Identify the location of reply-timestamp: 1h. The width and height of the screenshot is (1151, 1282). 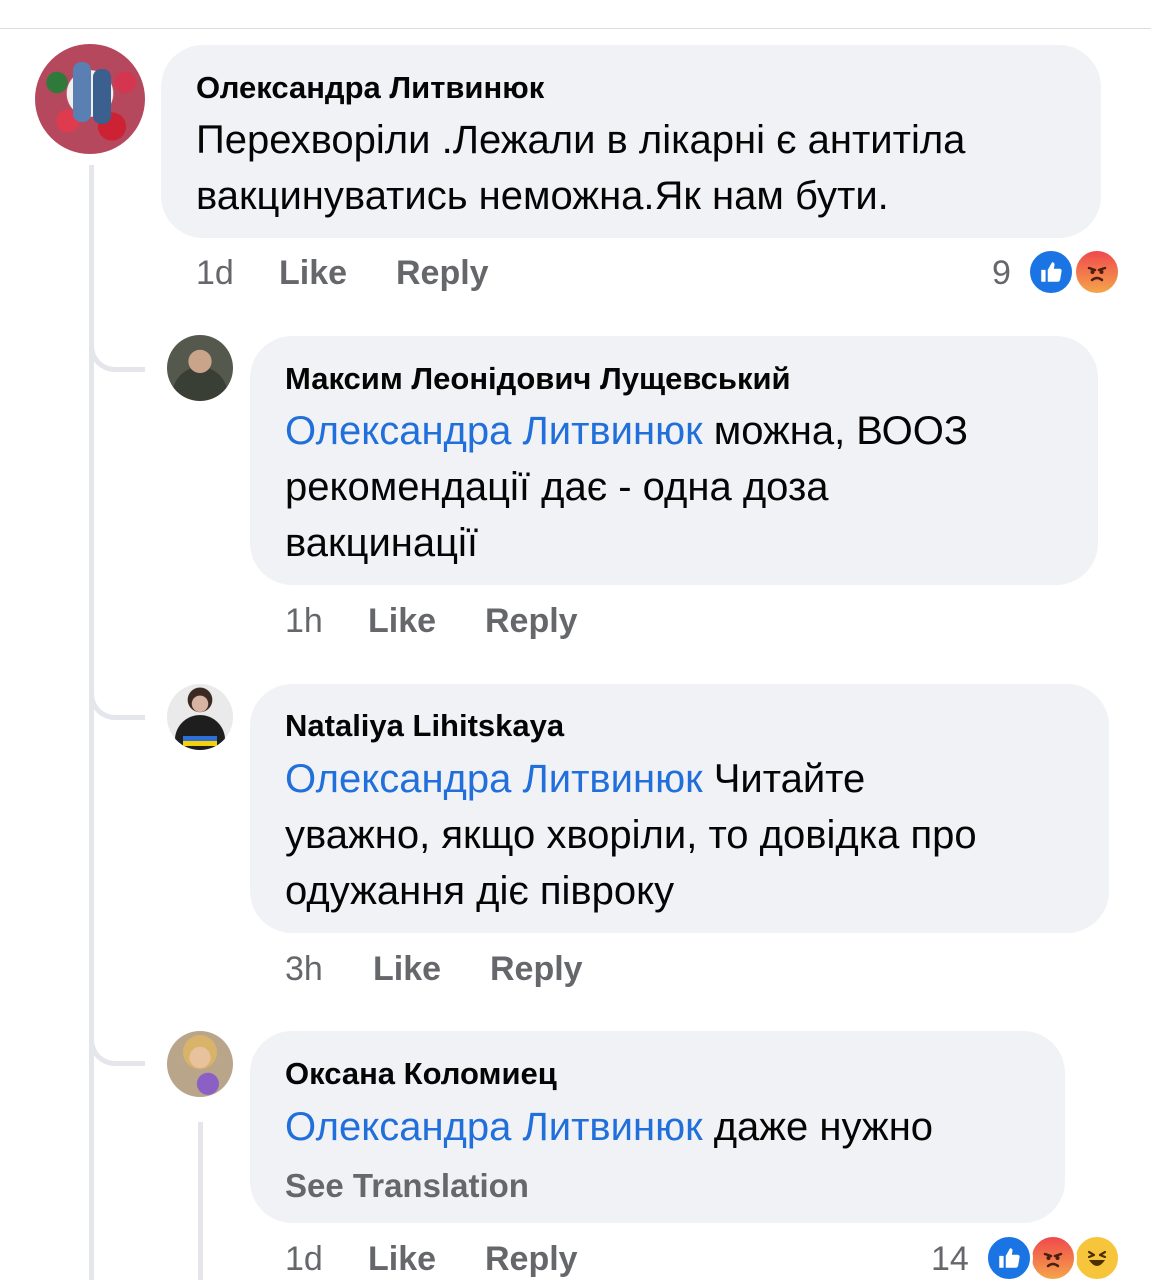
(304, 621).